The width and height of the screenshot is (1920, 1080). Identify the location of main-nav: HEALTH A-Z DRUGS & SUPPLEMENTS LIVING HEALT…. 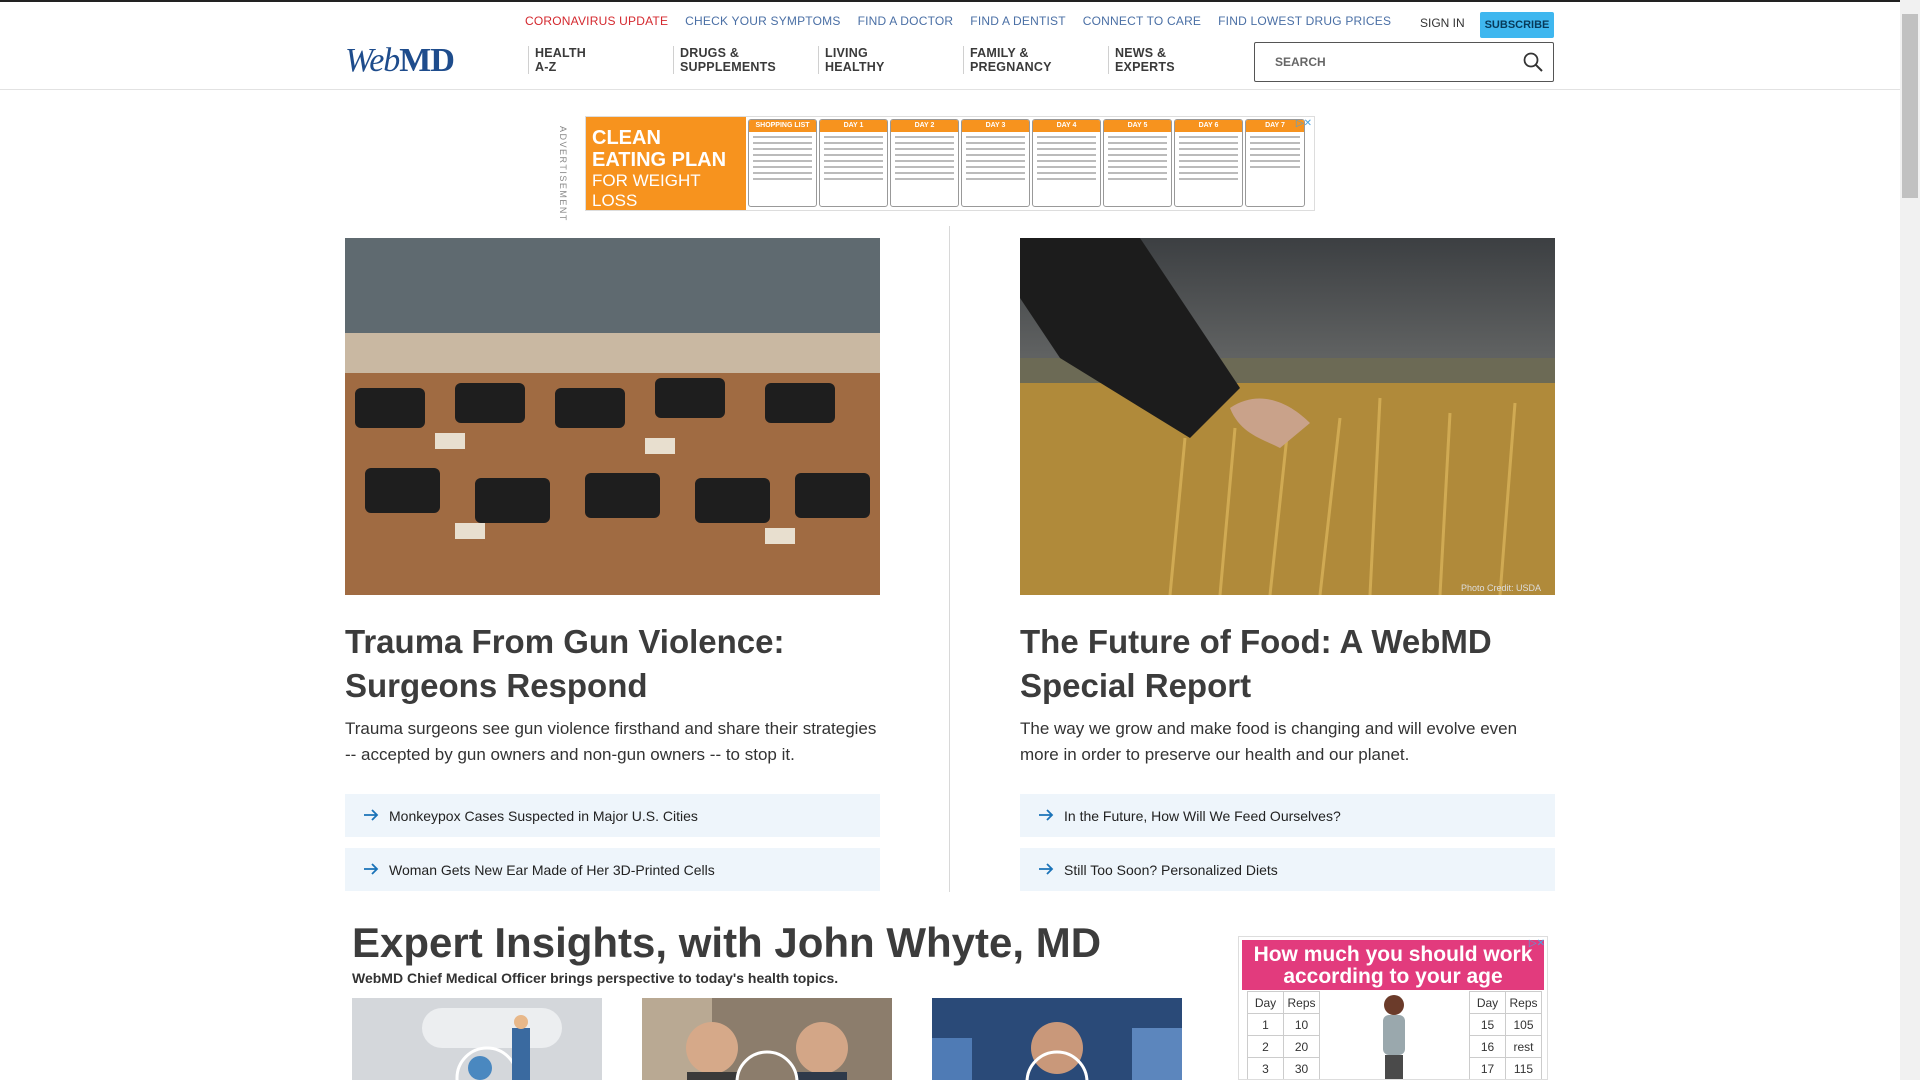
(890, 60).